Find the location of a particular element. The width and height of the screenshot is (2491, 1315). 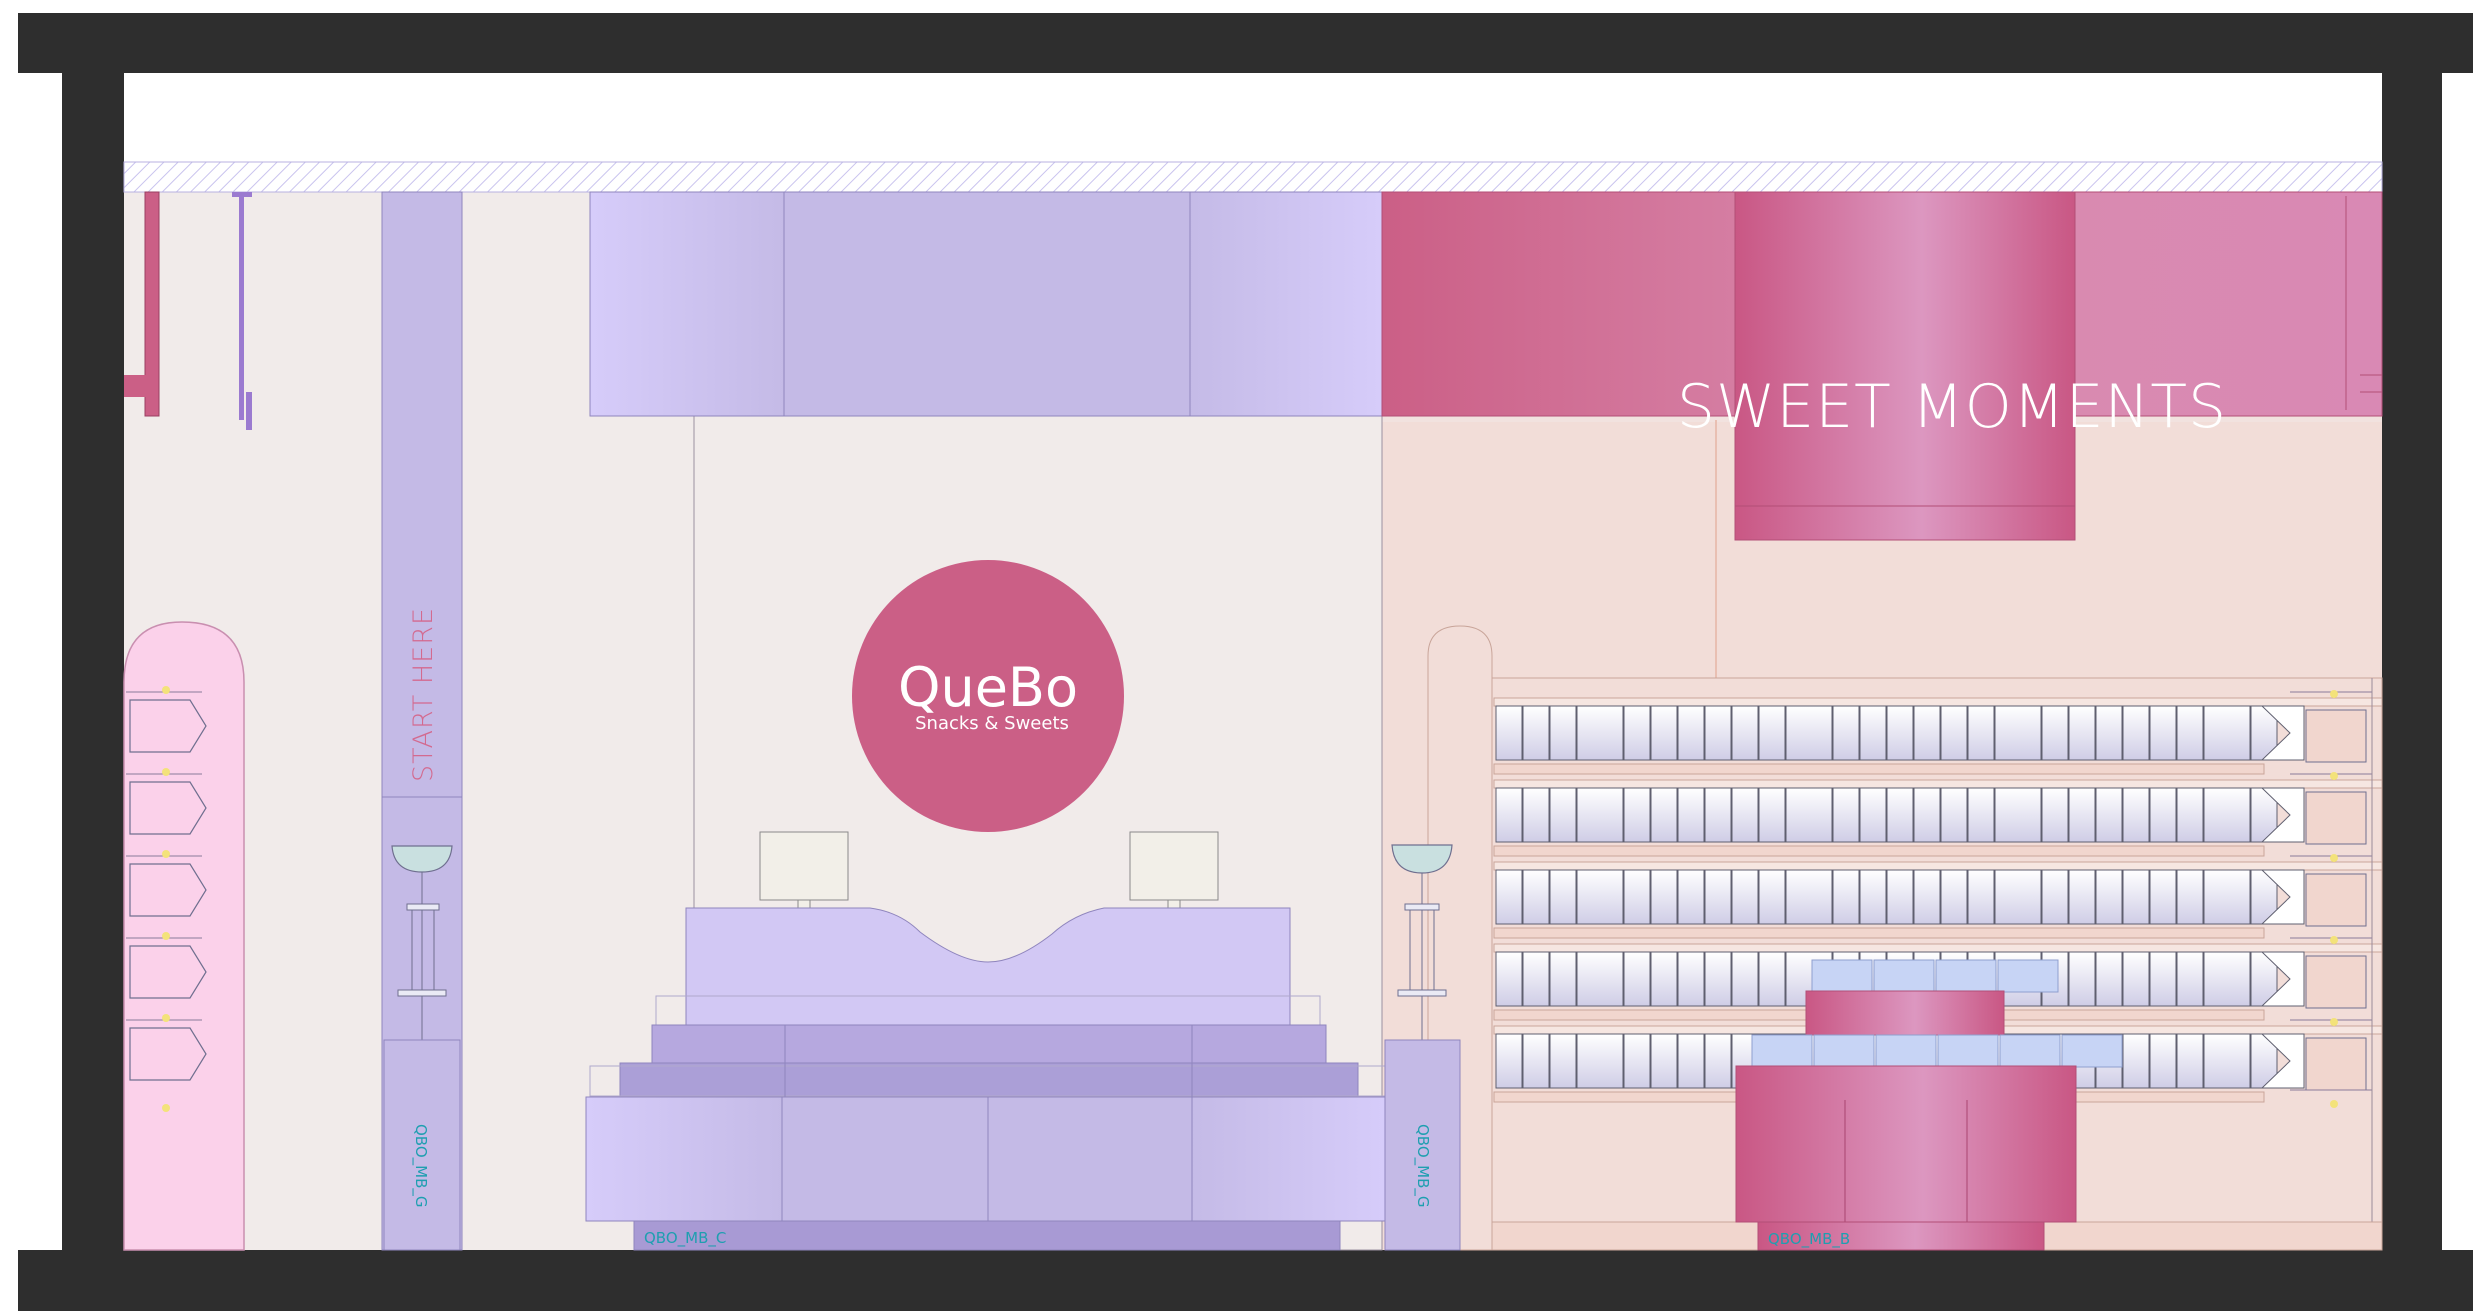

frame-bottom-beam is located at coordinates (1245, 1281).